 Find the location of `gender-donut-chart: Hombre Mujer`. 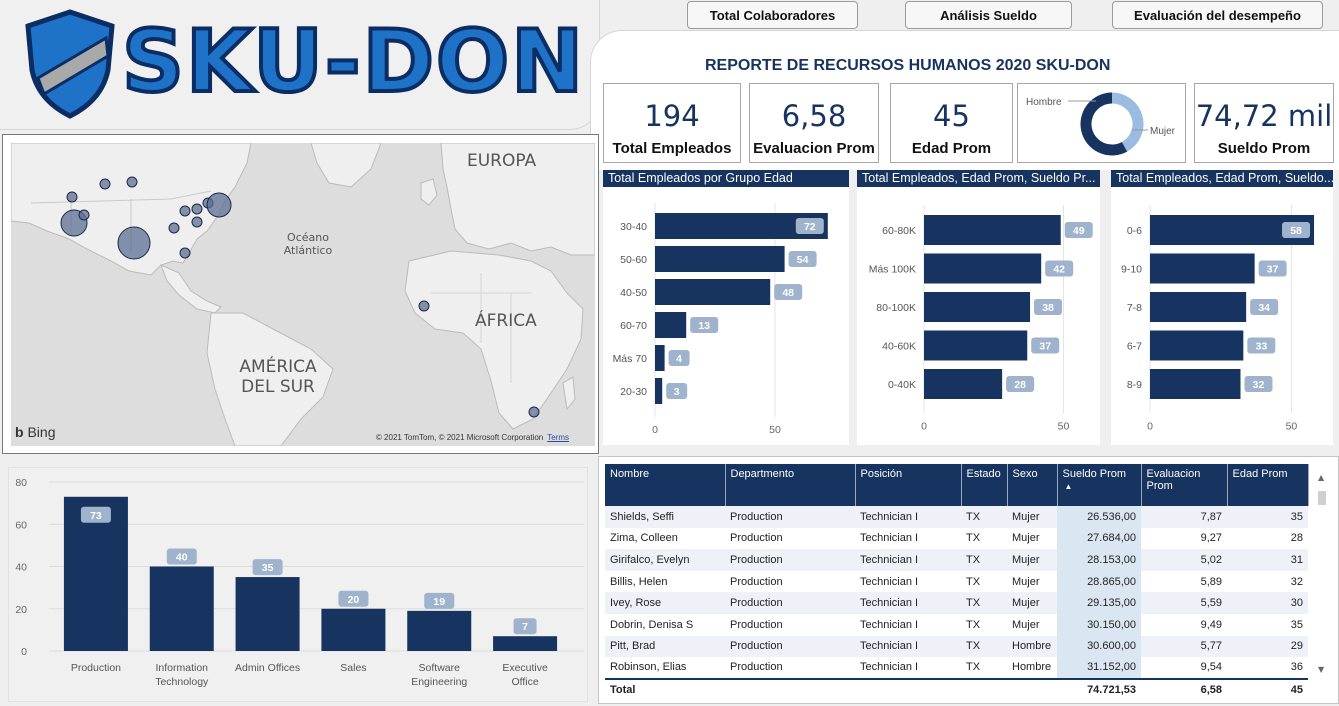

gender-donut-chart: Hombre Mujer is located at coordinates (1102, 124).